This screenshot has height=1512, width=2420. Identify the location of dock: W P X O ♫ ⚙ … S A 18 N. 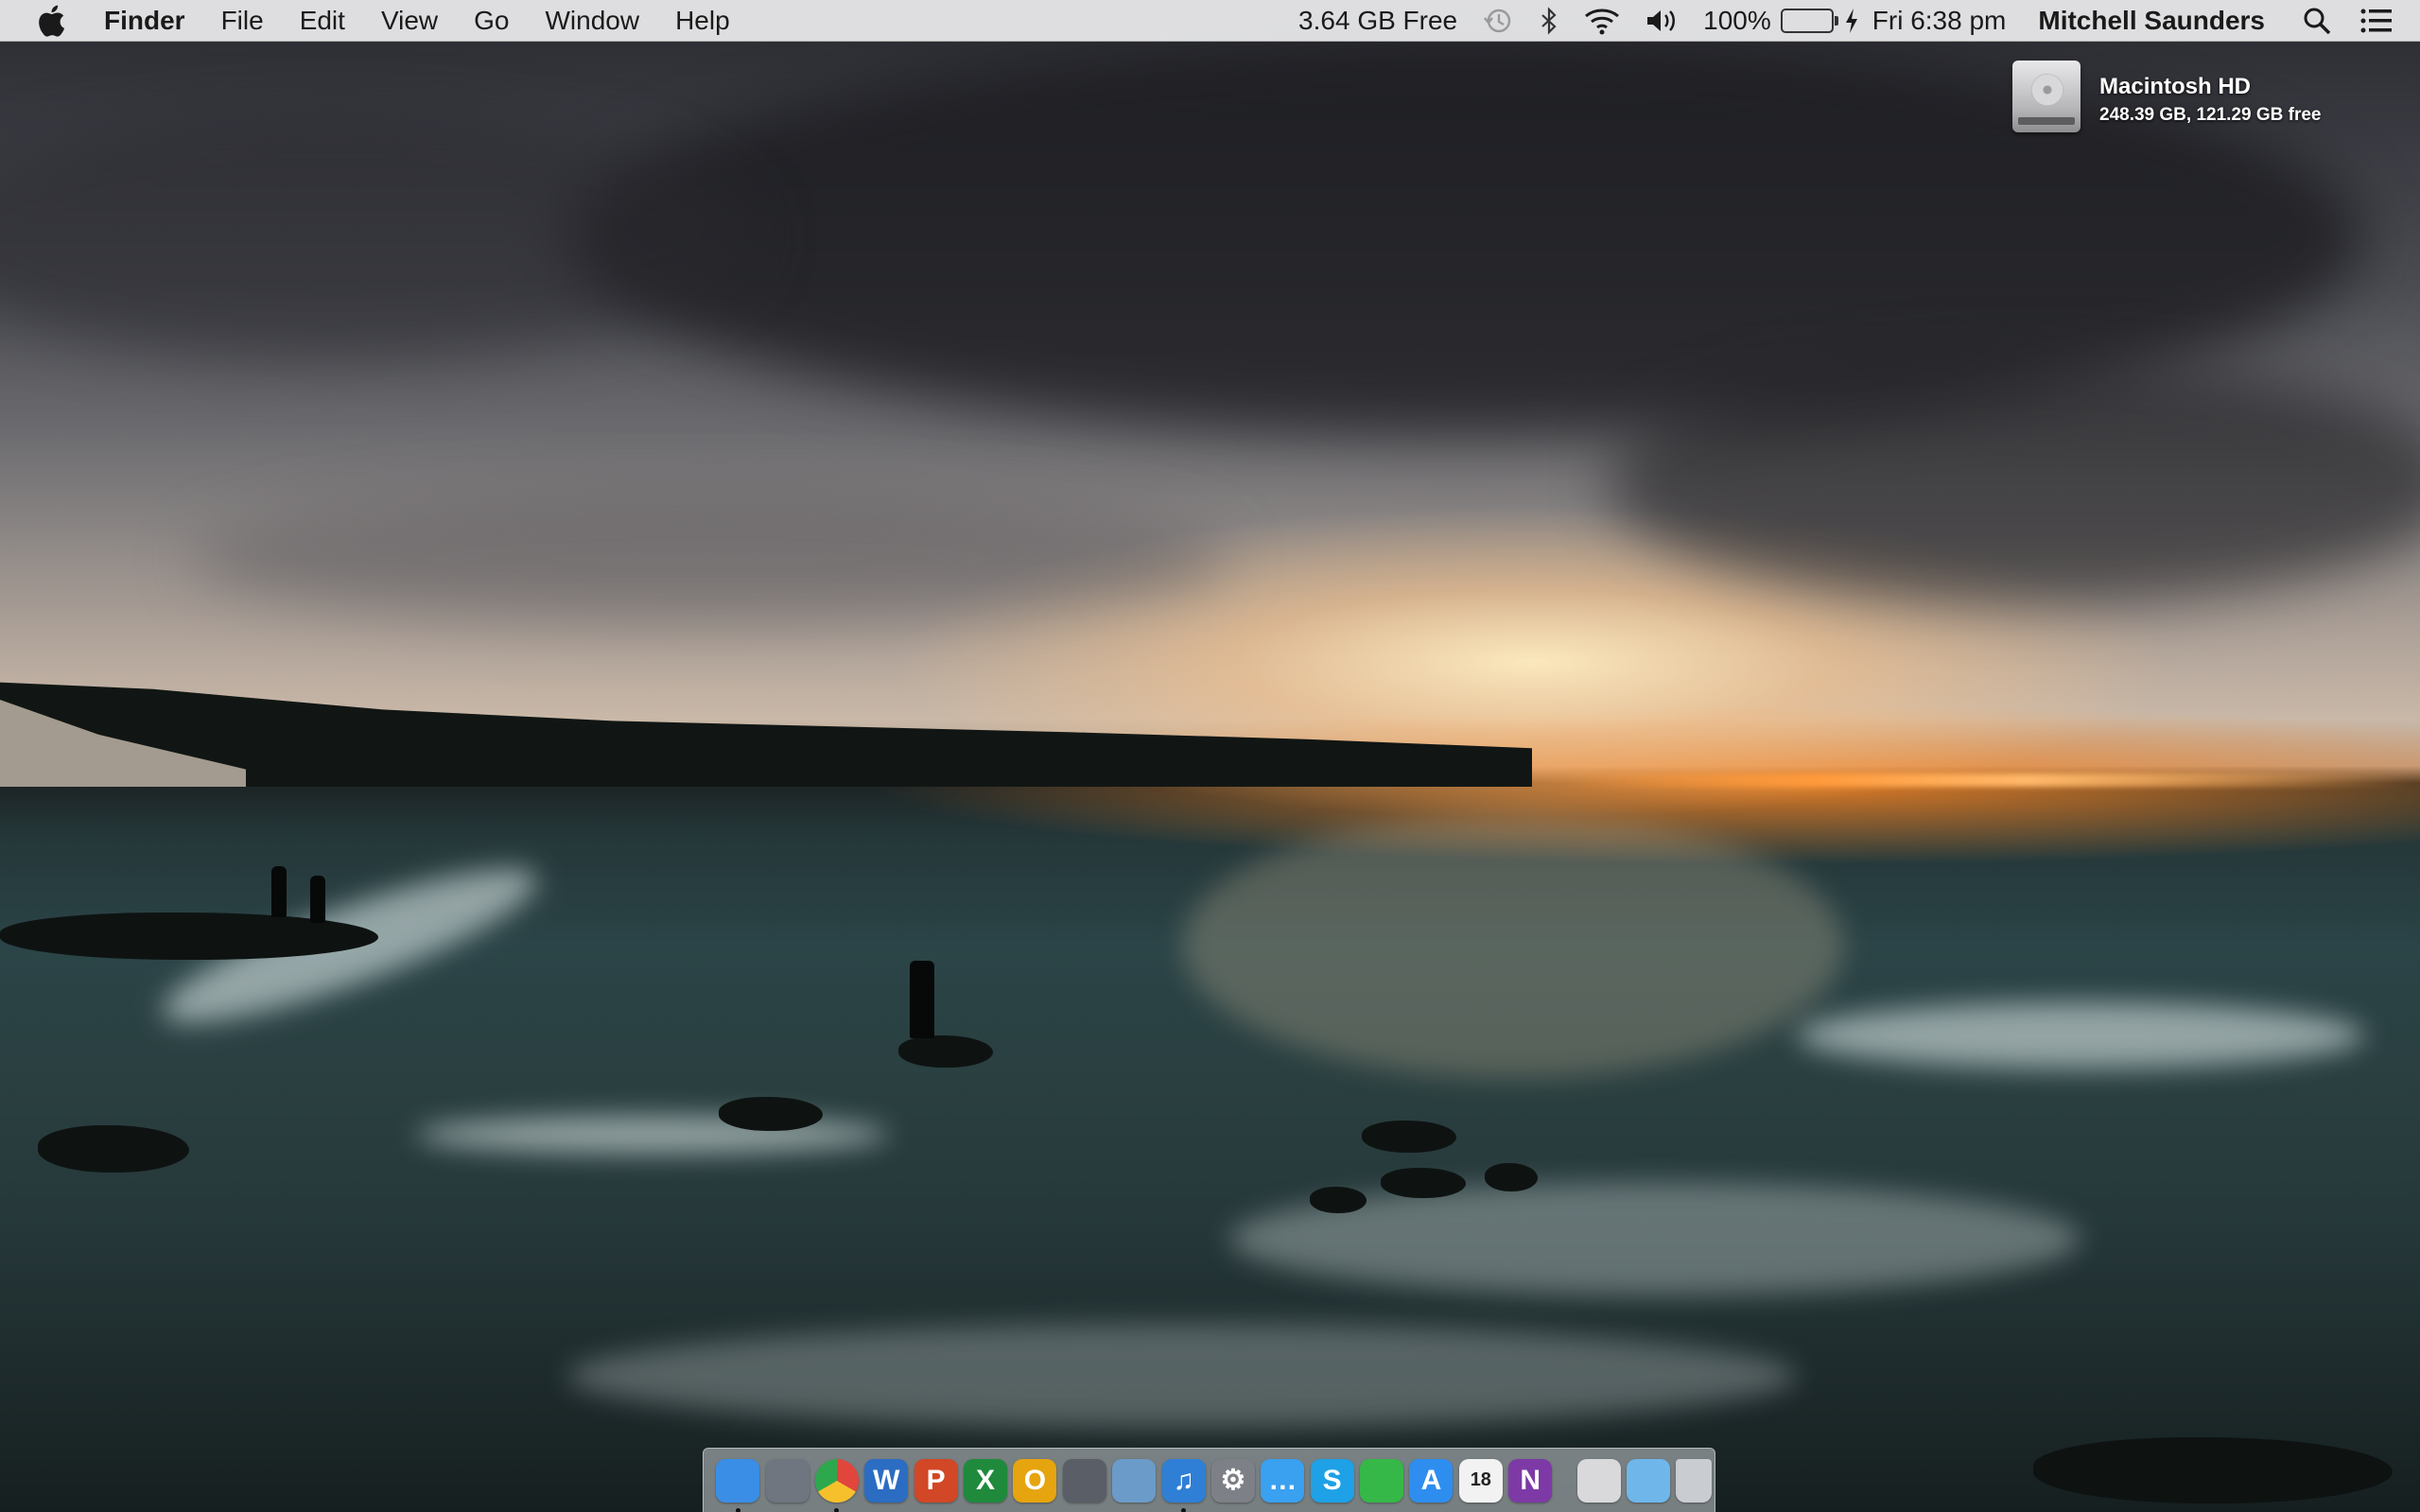
(1209, 1480).